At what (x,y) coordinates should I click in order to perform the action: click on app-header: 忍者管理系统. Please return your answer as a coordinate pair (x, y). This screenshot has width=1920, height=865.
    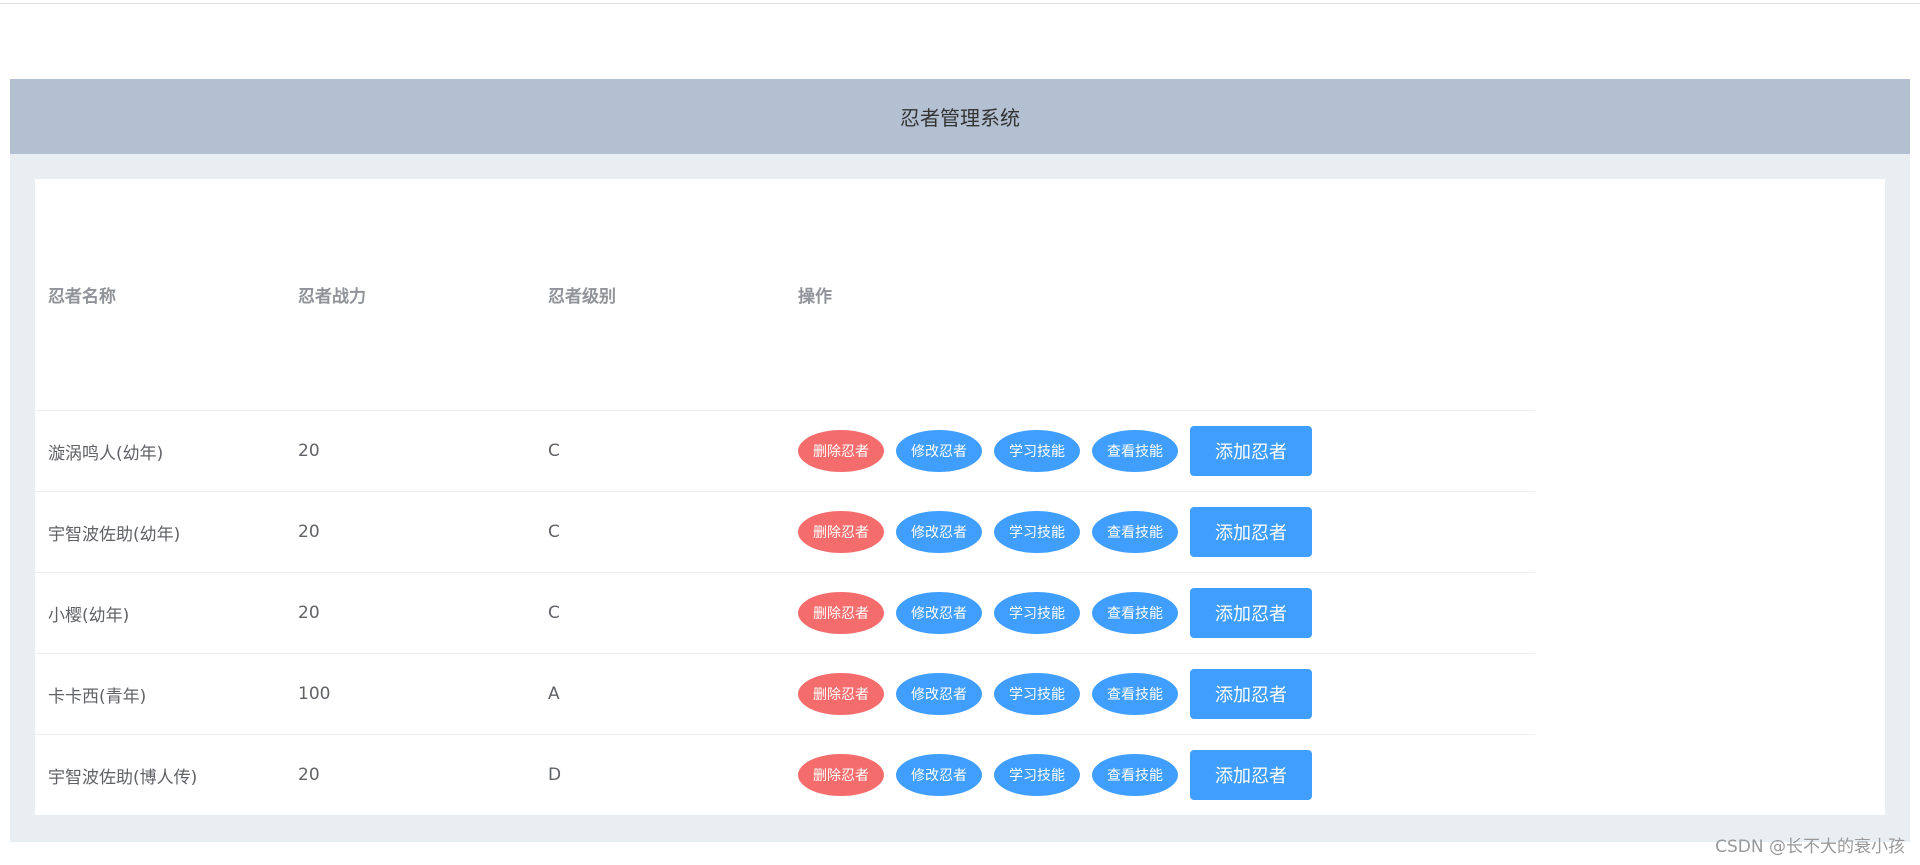
    Looking at the image, I should click on (960, 116).